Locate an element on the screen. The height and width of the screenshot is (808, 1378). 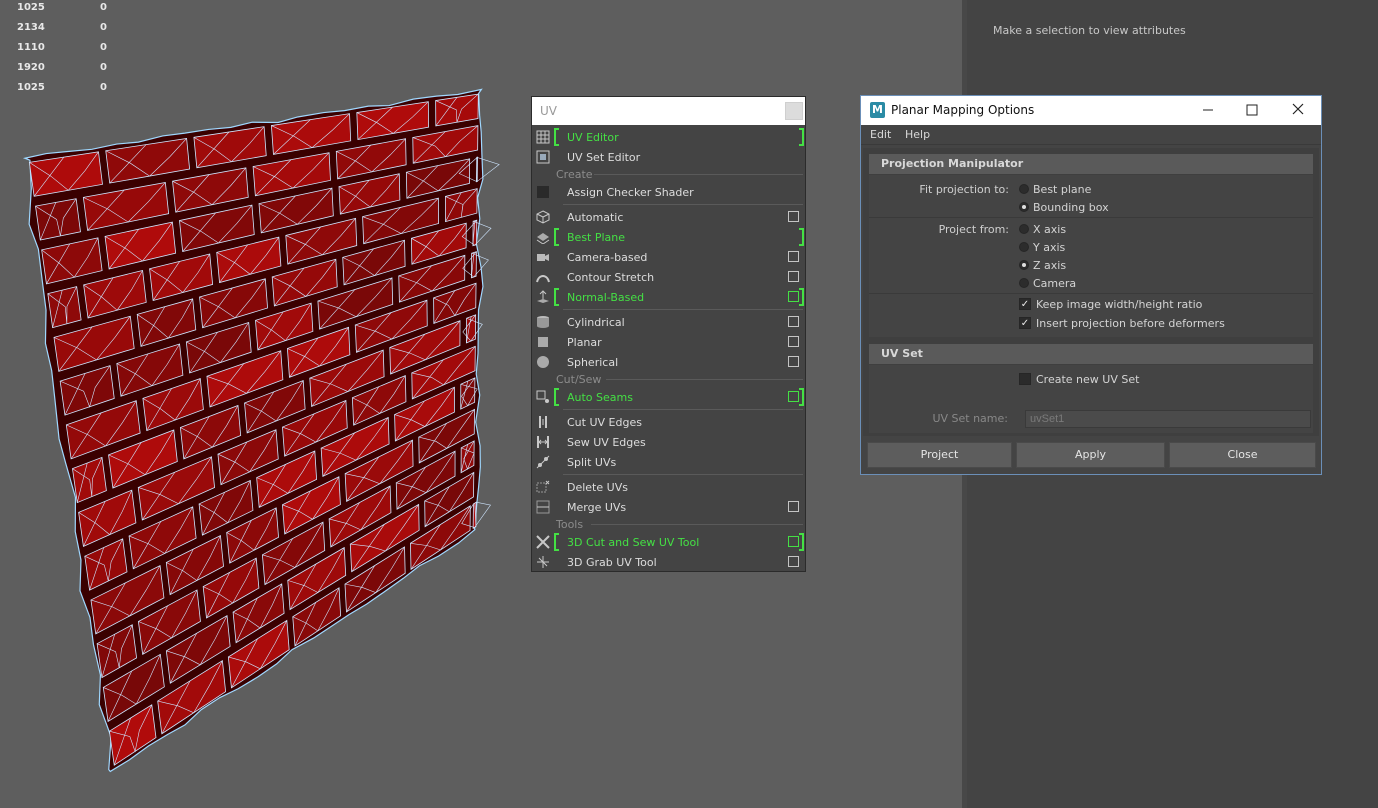
minimize-button is located at coordinates (1208, 110).